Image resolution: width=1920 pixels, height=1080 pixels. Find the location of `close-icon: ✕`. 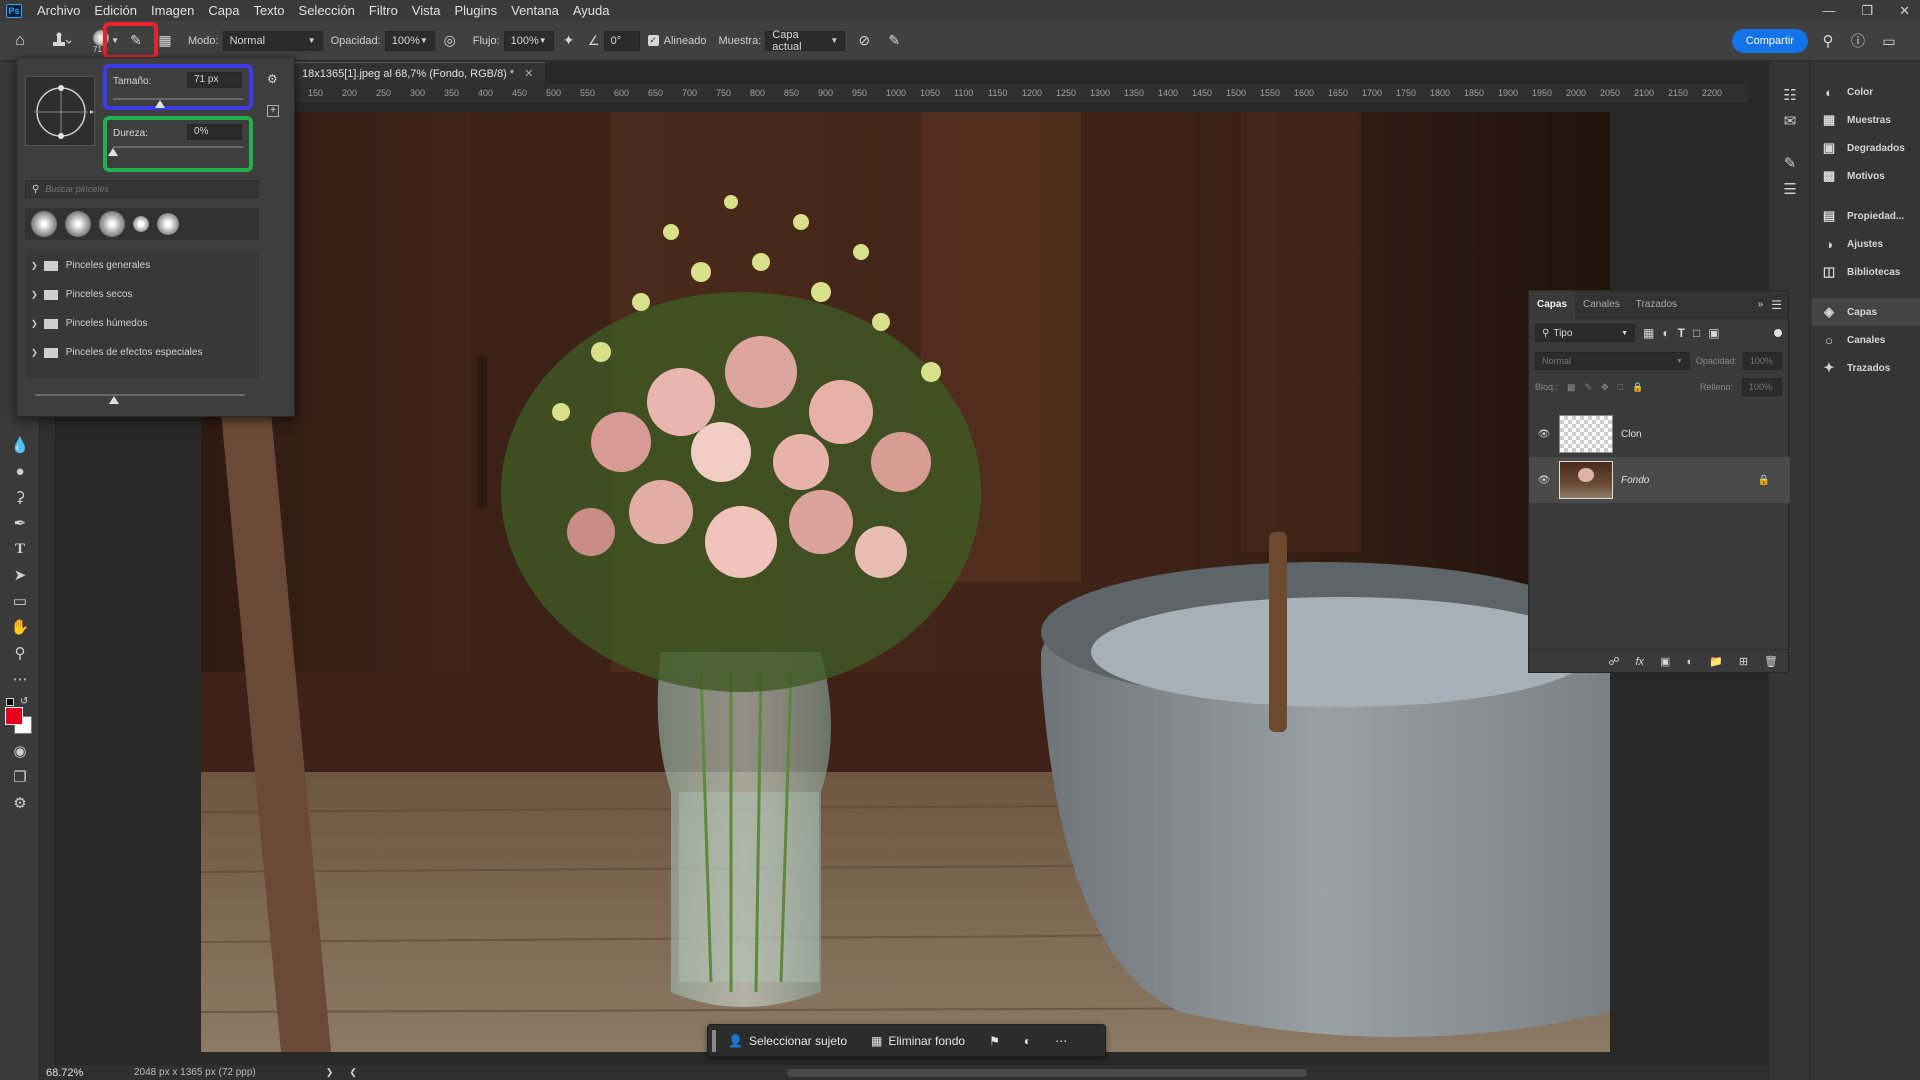

close-icon: ✕ is located at coordinates (1904, 10).